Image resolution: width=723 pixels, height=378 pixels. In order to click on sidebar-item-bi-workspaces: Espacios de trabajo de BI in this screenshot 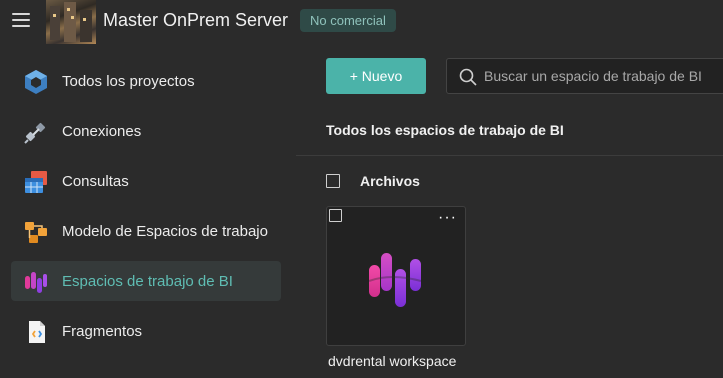, I will do `click(146, 281)`.